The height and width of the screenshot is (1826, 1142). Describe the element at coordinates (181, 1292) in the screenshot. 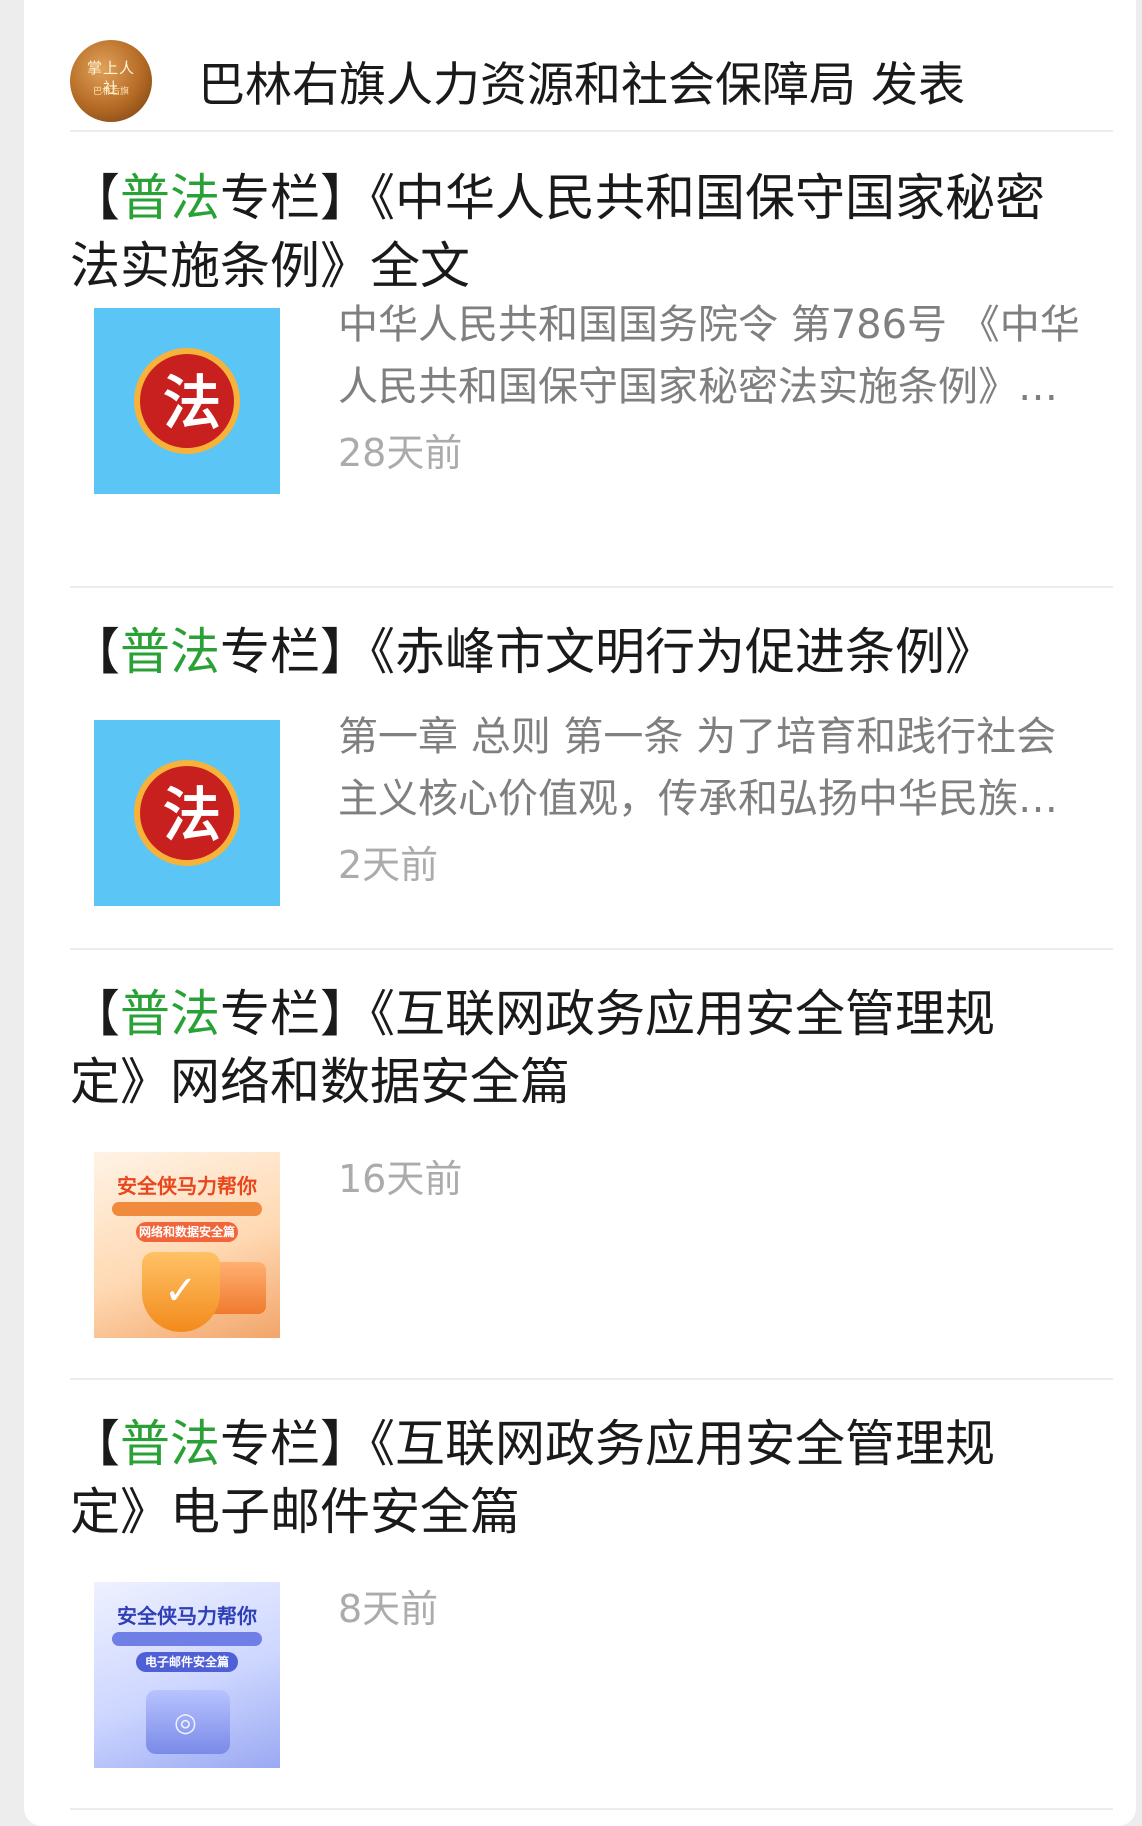

I see `shield-check-icon: ✓` at that location.